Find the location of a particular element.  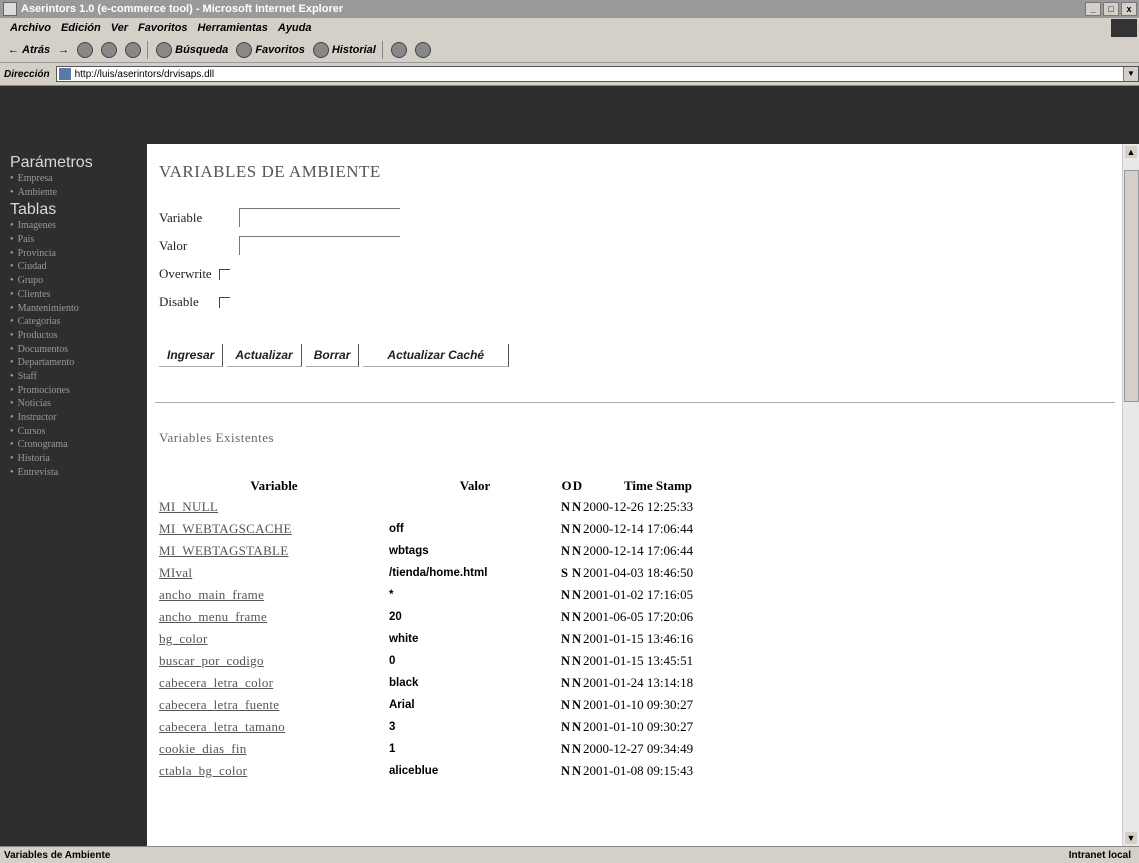

ingresar-button: Ingresar is located at coordinates (191, 355).